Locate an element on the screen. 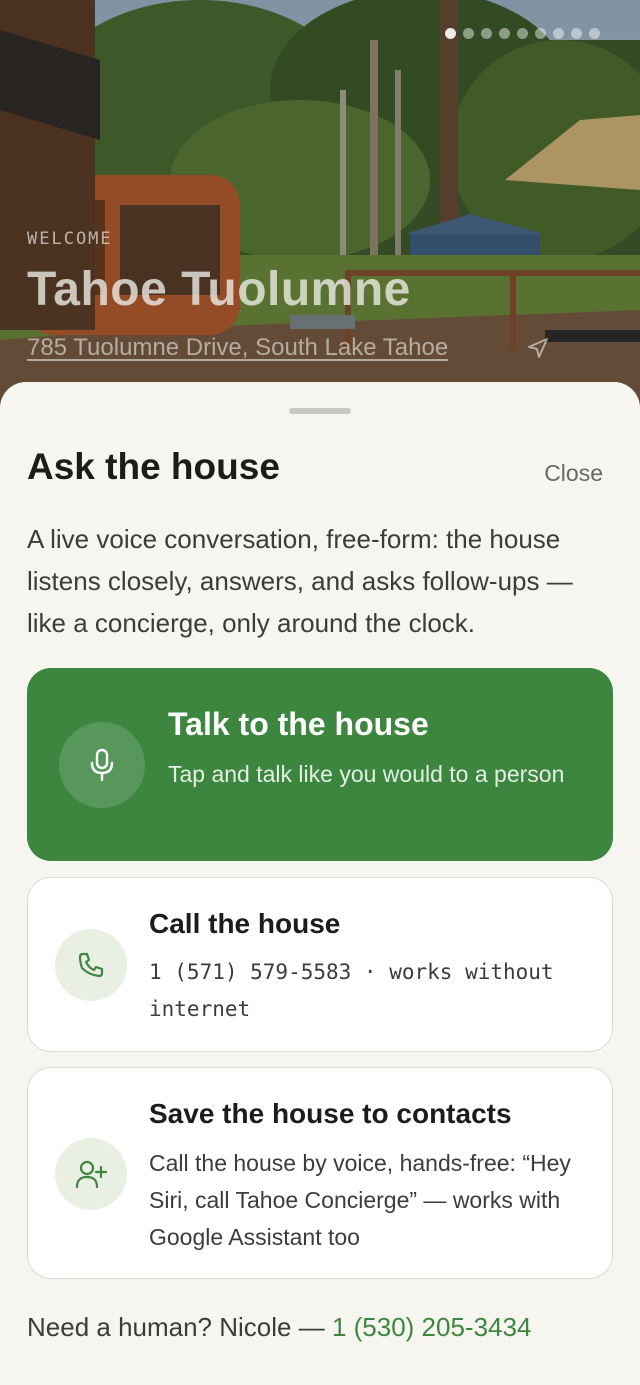 This screenshot has height=1385, width=640. property-address-link: 785 Tuolumne Drive, South Lake Tahoe is located at coordinates (237, 348).